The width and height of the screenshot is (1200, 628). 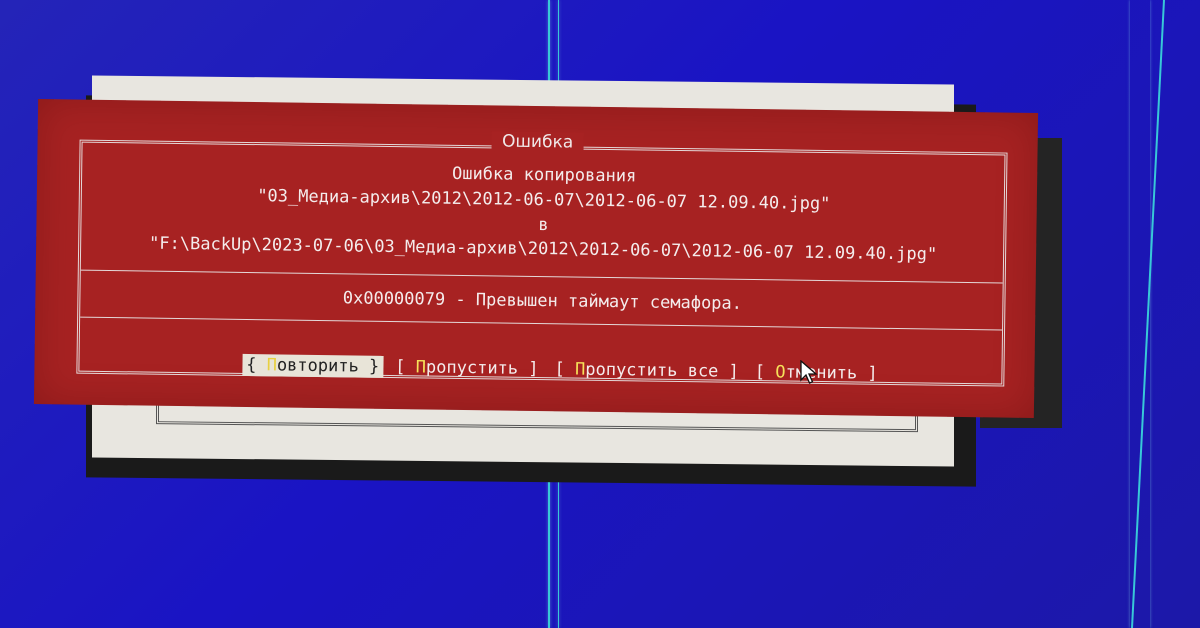 What do you see at coordinates (780, 372) in the screenshot?
I see `cancel-hotkey: О` at bounding box center [780, 372].